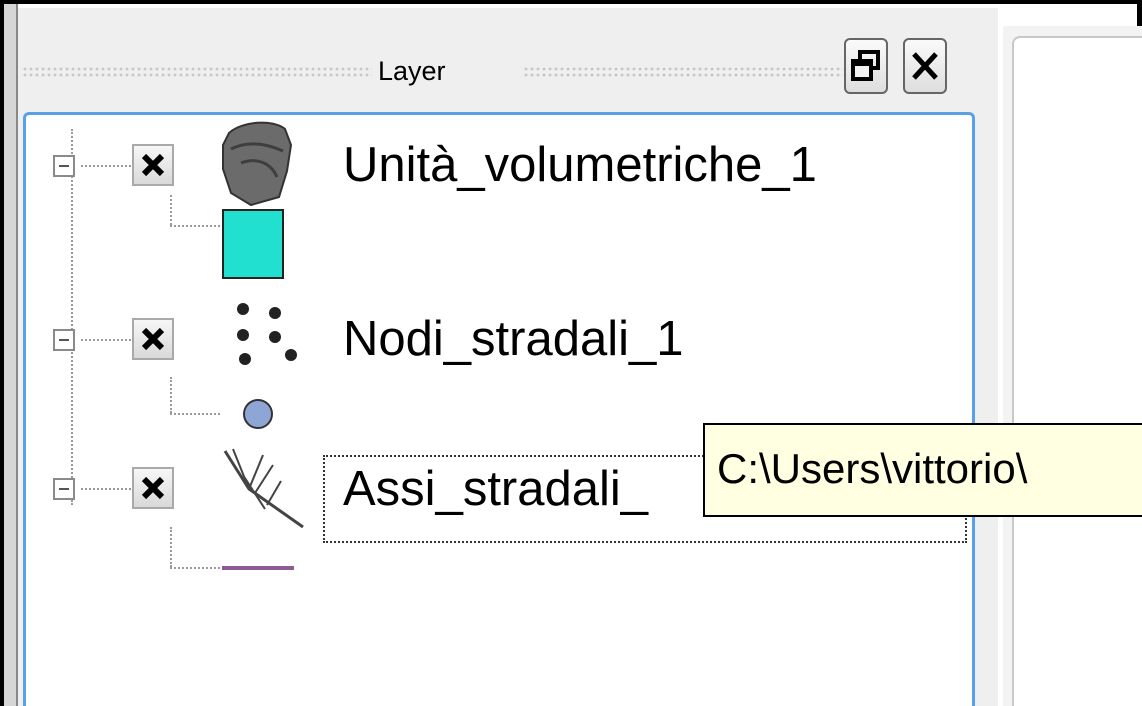  What do you see at coordinates (508, 58) in the screenshot?
I see `layer-panel-titlebar: Layer` at bounding box center [508, 58].